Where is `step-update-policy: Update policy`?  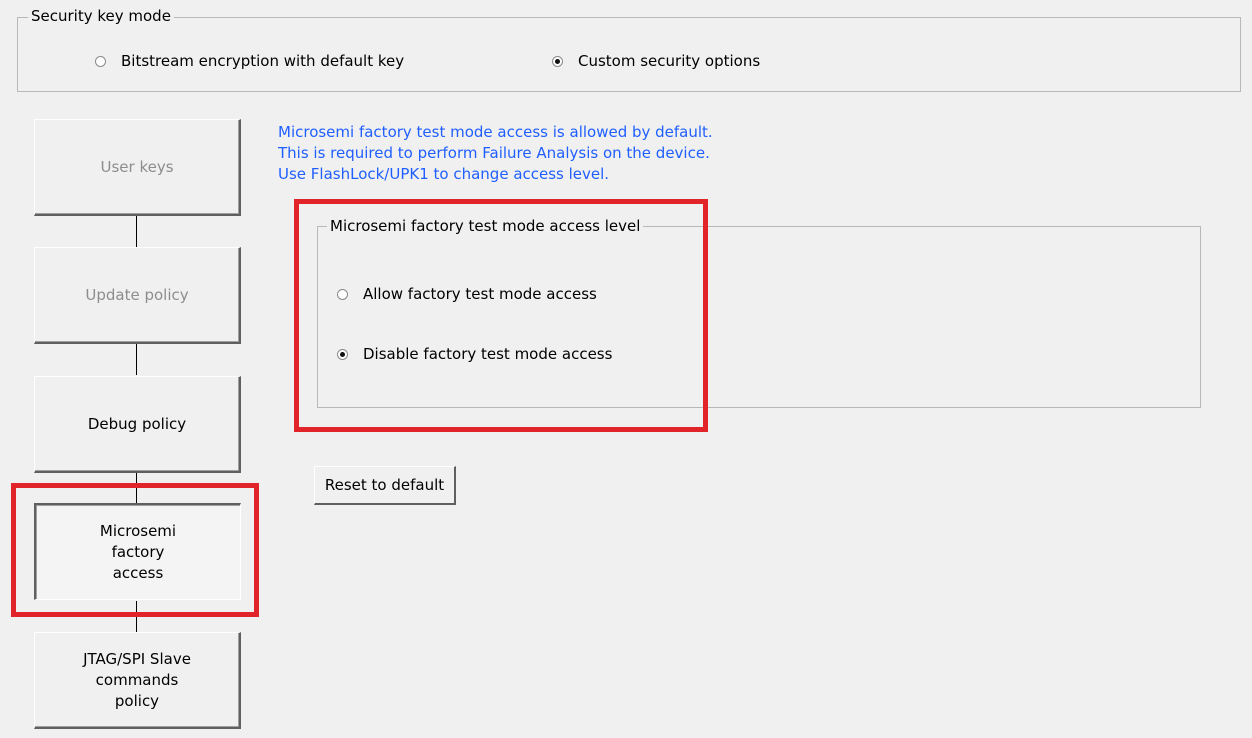
step-update-policy: Update policy is located at coordinates (137, 295).